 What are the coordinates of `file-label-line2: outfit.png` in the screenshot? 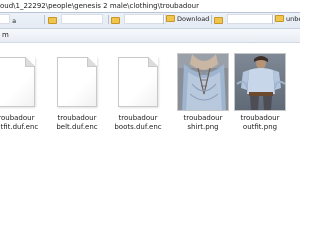 It's located at (260, 127).